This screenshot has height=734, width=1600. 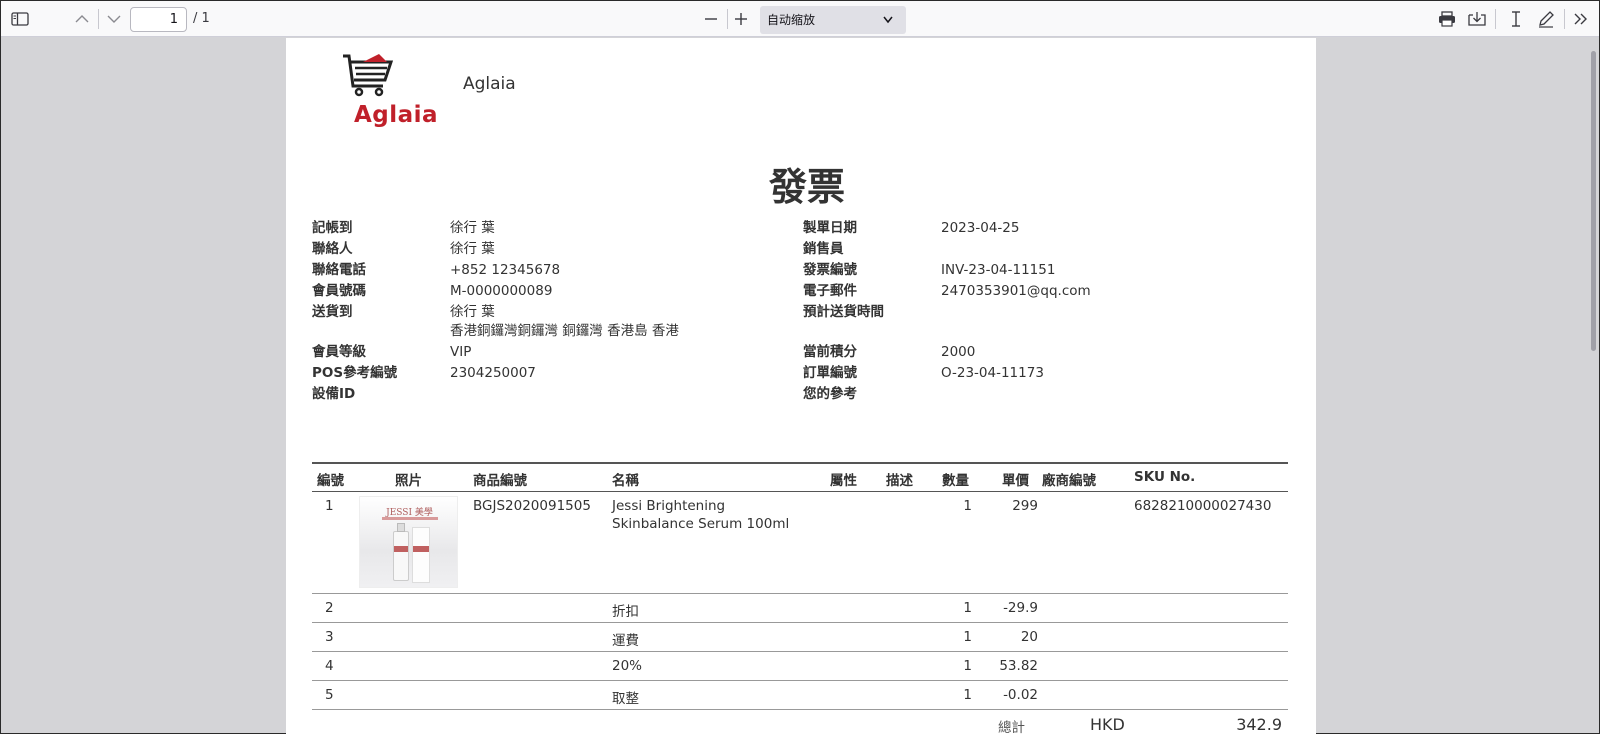 What do you see at coordinates (899, 481) in the screenshot?
I see `column-header-description: 描述` at bounding box center [899, 481].